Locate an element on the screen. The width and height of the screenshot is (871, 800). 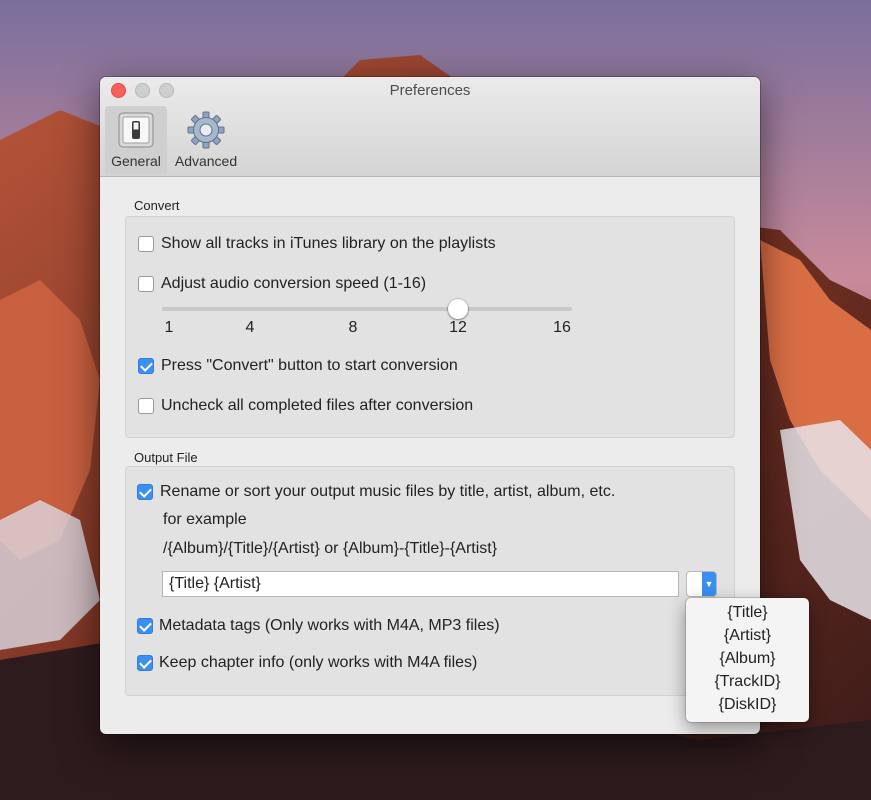
menu-item-diskid: {DiskID} is located at coordinates (747, 705).